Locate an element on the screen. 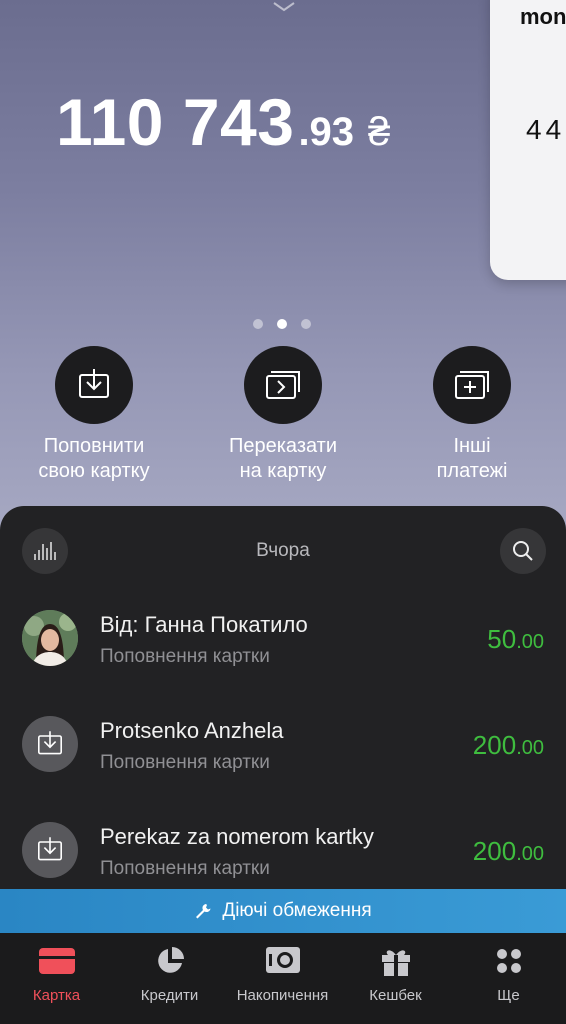 Image resolution: width=566 pixels, height=1024 pixels. transaction-title: Від: Ганна Покатило is located at coordinates (204, 624).